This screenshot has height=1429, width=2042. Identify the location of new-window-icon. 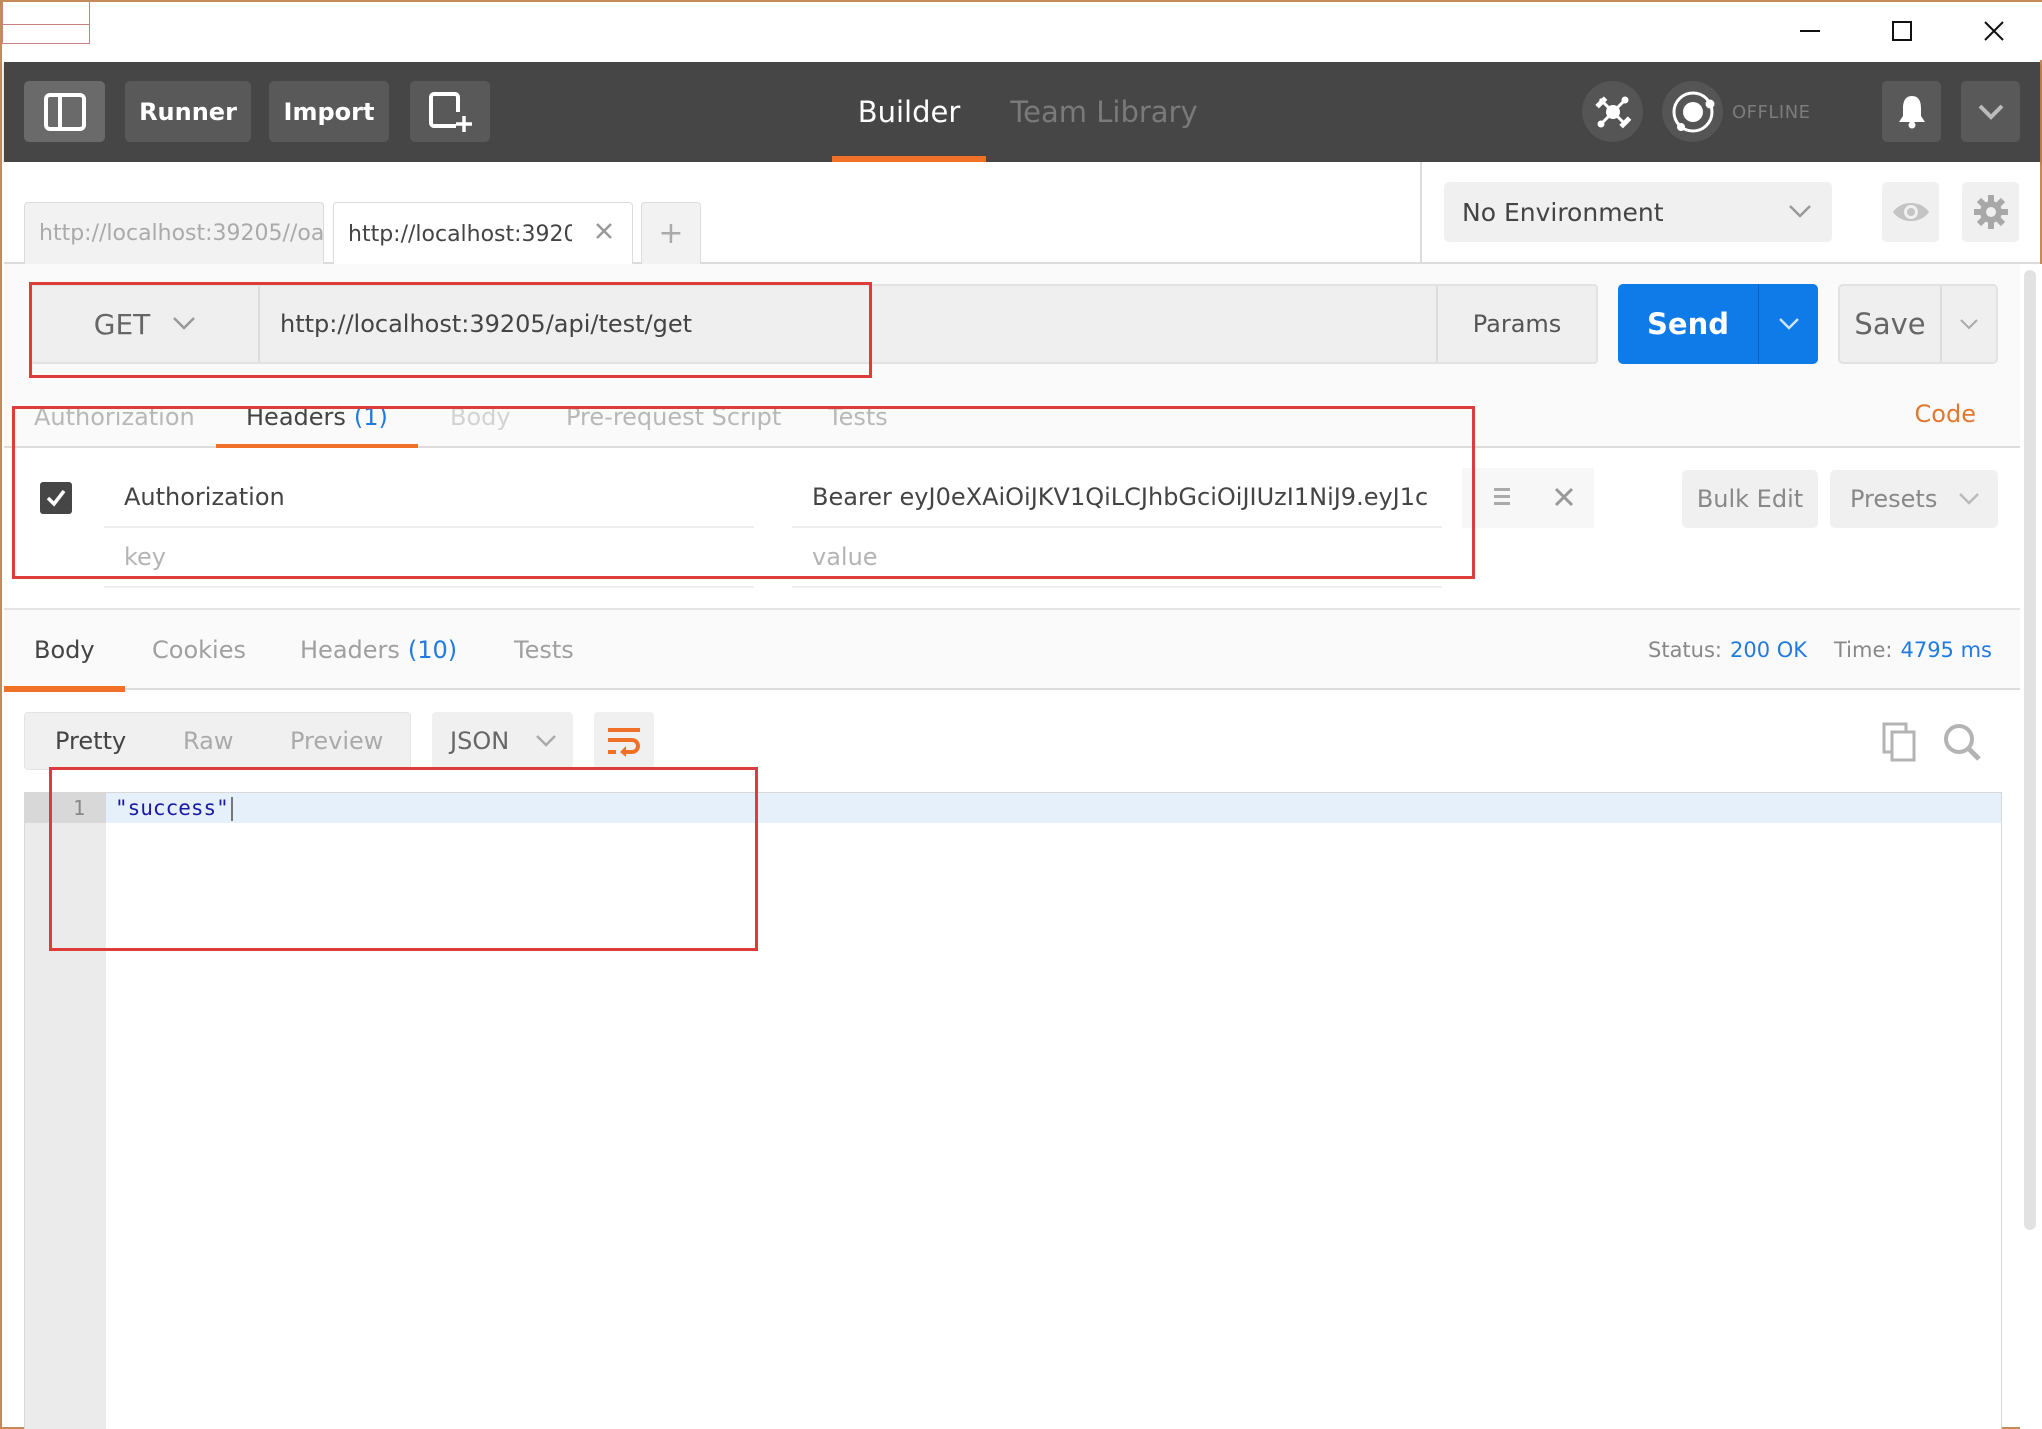
(450, 111).